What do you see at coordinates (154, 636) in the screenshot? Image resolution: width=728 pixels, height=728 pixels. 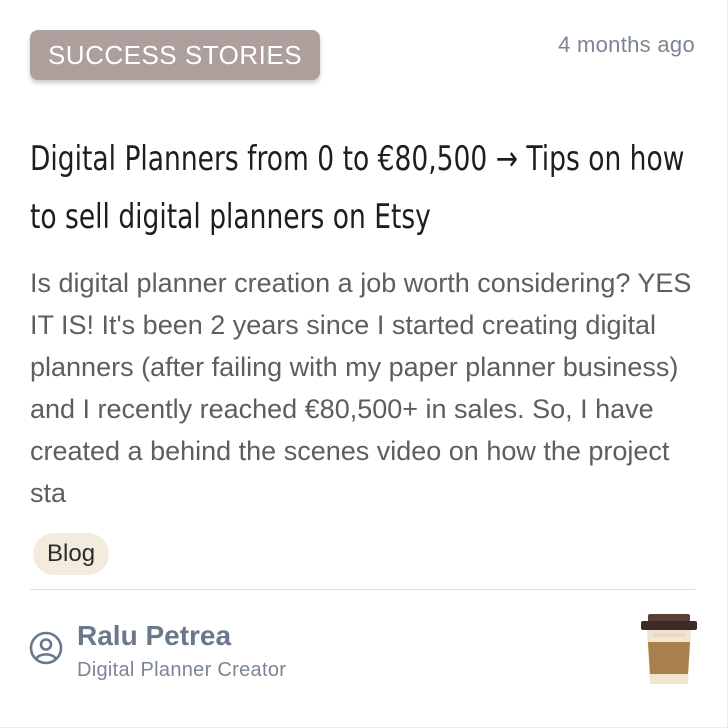 I see `author-name: Ralu Petrea` at bounding box center [154, 636].